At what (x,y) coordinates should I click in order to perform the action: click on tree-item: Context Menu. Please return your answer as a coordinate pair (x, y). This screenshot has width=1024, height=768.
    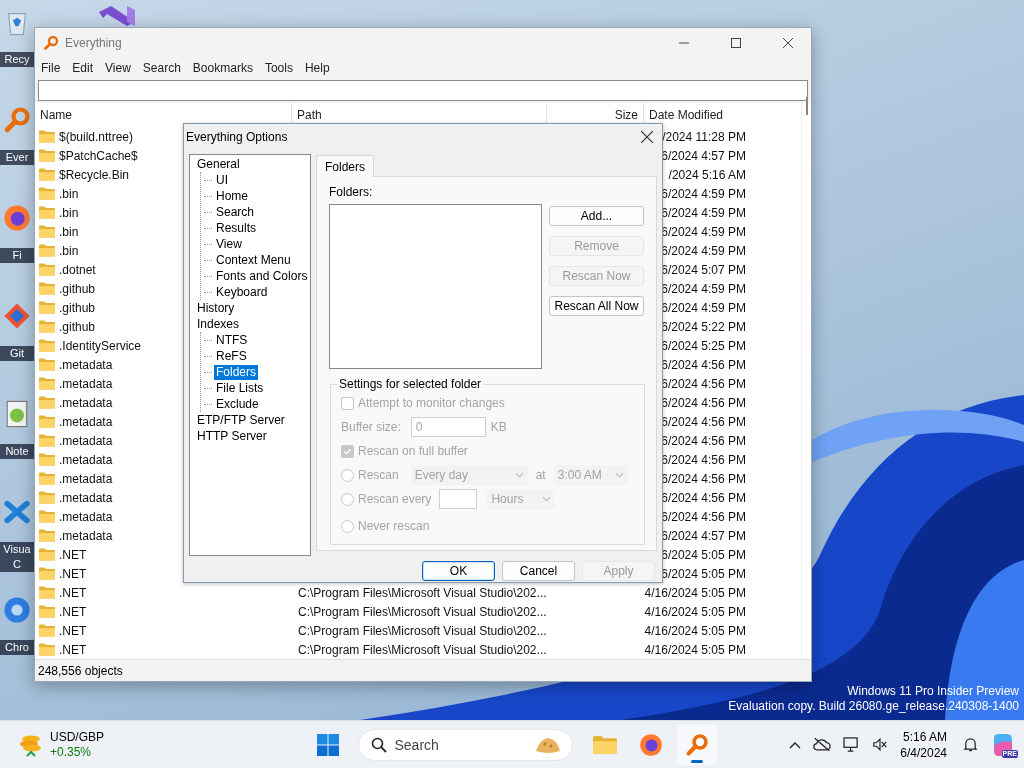
    Looking at the image, I should click on (253, 260).